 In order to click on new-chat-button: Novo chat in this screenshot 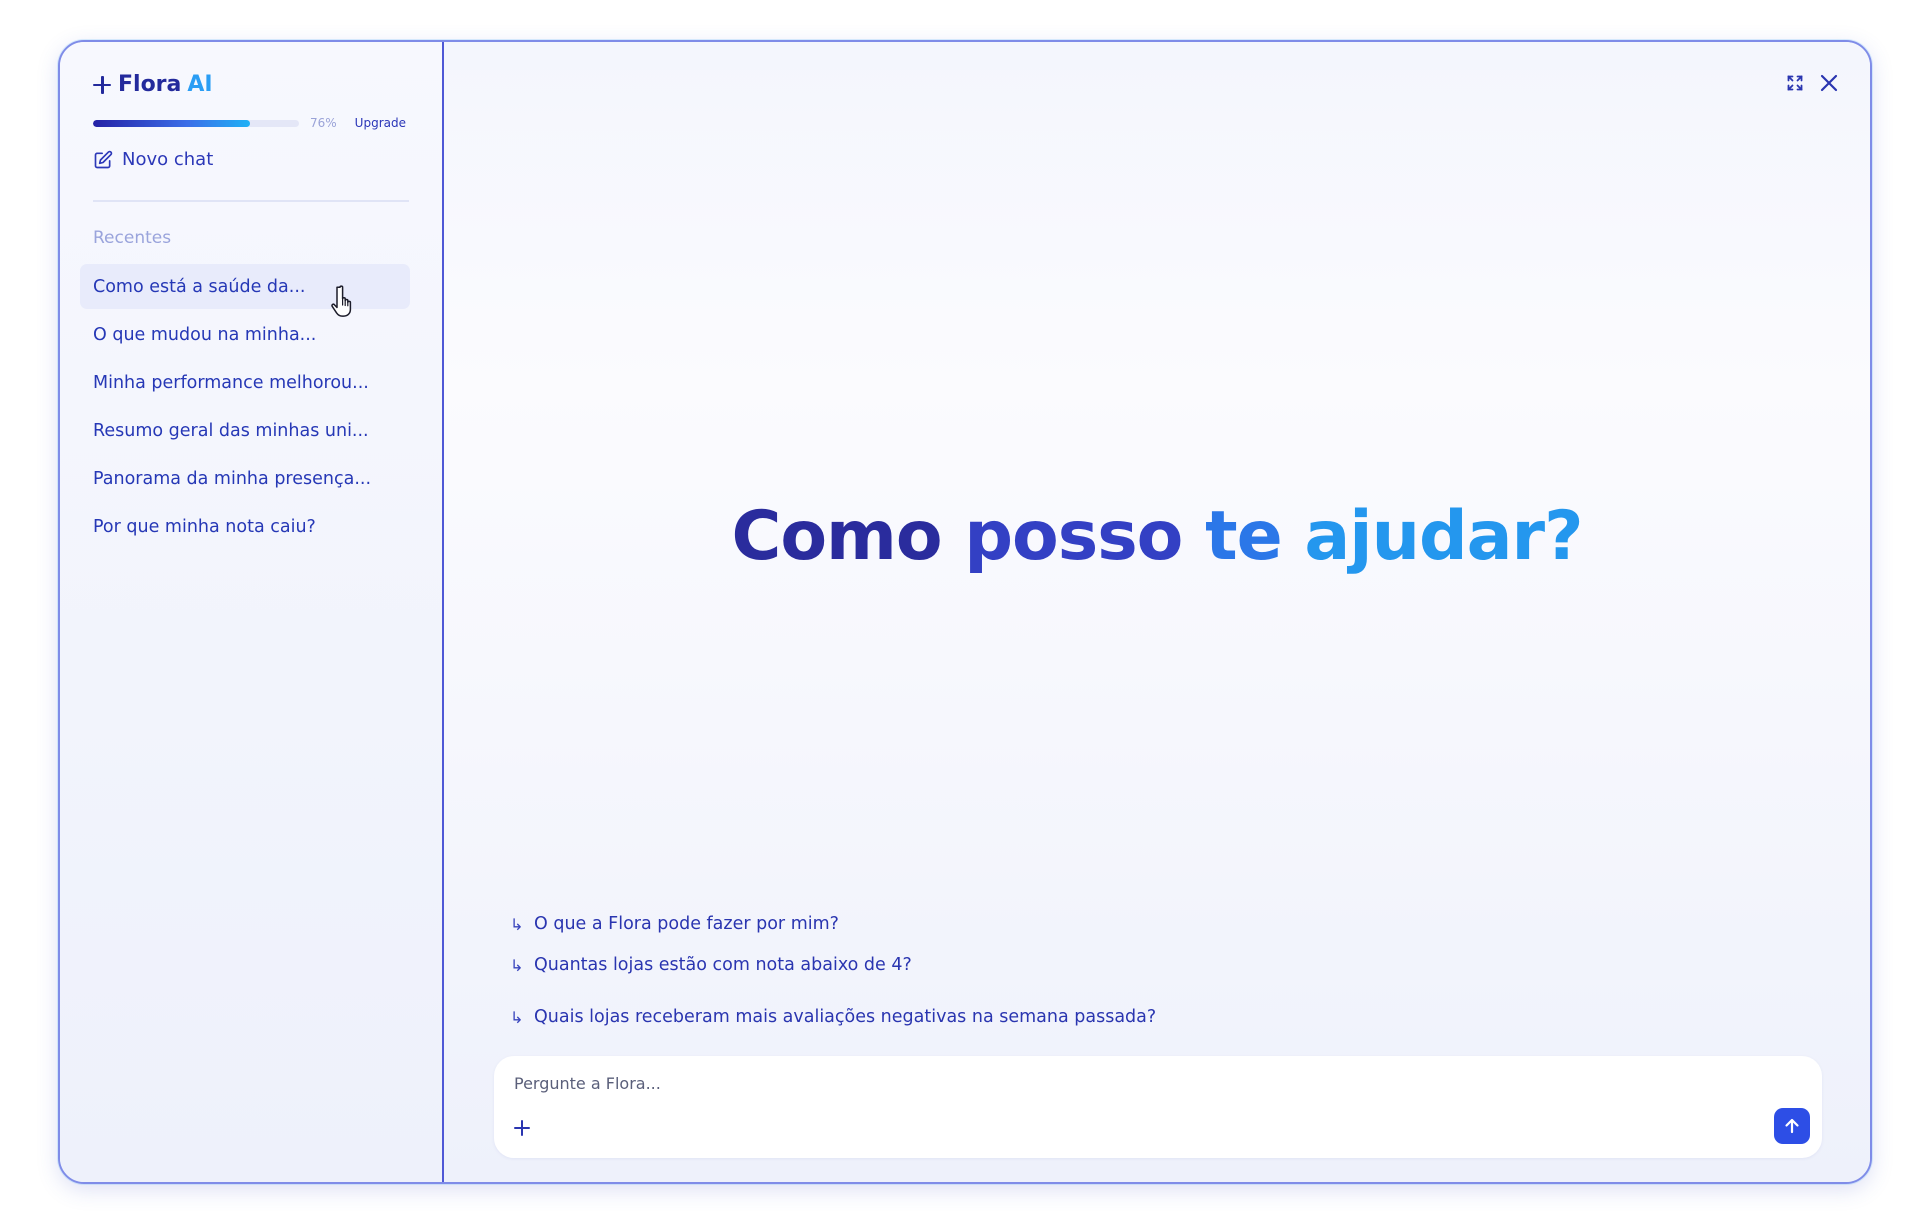, I will do `click(153, 159)`.